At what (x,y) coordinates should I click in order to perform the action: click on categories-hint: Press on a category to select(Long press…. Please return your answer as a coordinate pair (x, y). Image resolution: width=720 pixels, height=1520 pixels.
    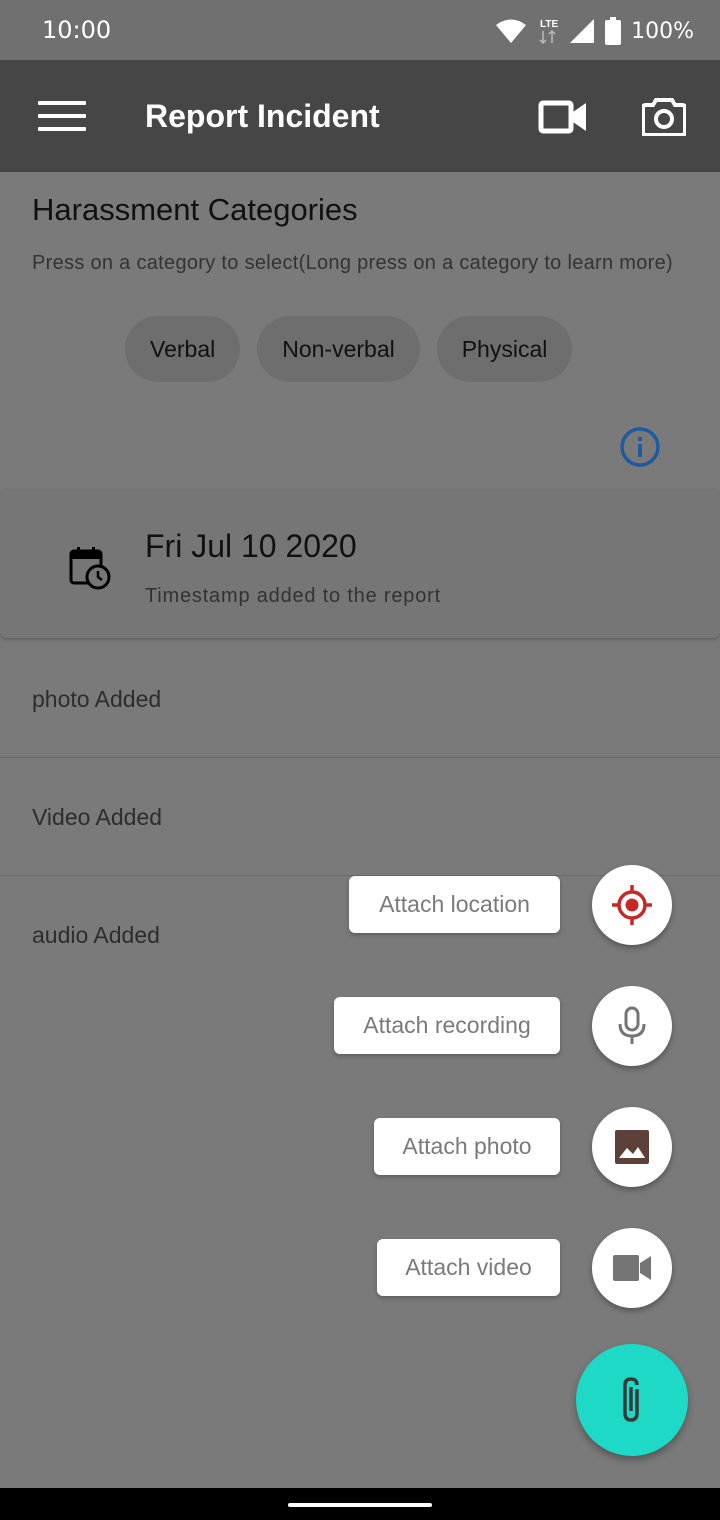
    Looking at the image, I should click on (353, 263).